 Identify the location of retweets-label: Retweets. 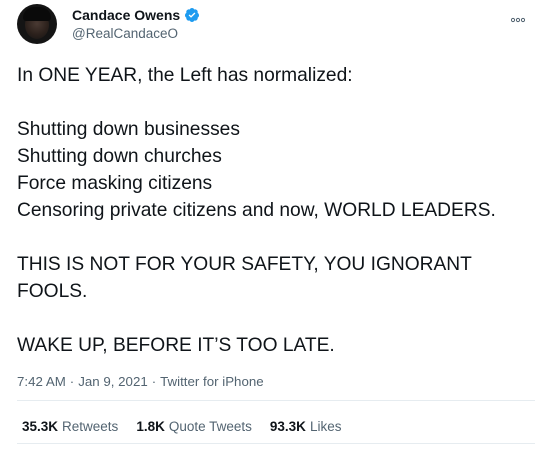
(90, 426).